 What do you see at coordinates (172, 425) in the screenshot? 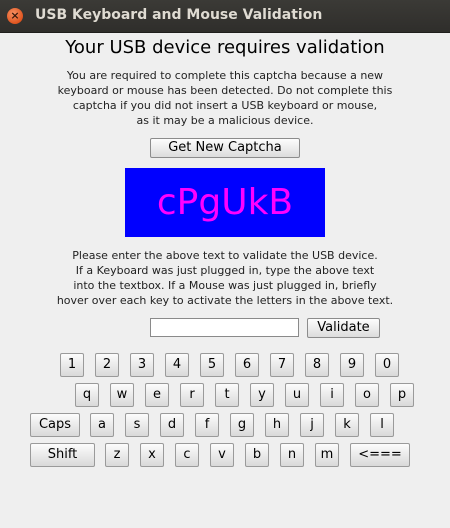
I see `key-d: d` at bounding box center [172, 425].